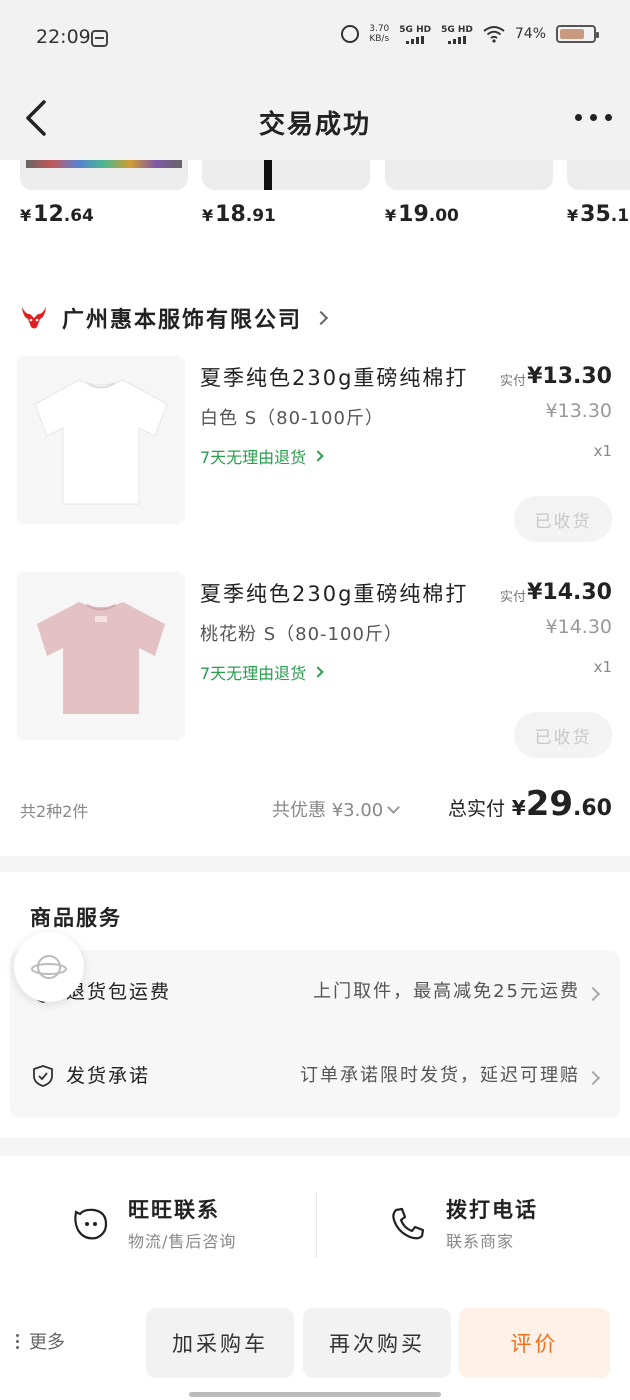 This screenshot has width=630, height=1400. Describe the element at coordinates (488, 1229) in the screenshot. I see `call-merchant-button: 拨打电话 联系商家` at that location.